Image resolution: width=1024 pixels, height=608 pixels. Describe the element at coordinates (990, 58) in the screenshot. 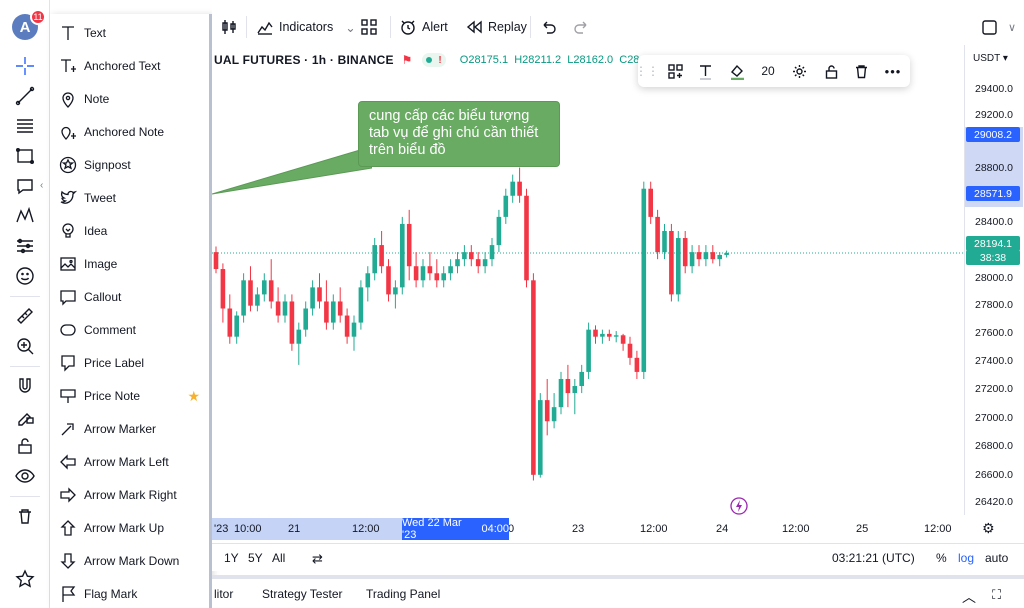

I see `currency-selector: USDT ▾` at that location.